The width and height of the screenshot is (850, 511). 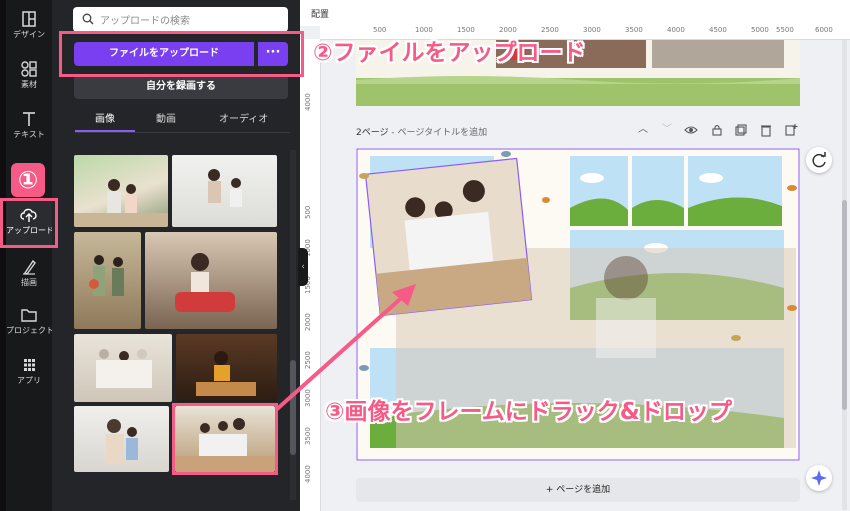 What do you see at coordinates (691, 130) in the screenshot?
I see `hide-icon` at bounding box center [691, 130].